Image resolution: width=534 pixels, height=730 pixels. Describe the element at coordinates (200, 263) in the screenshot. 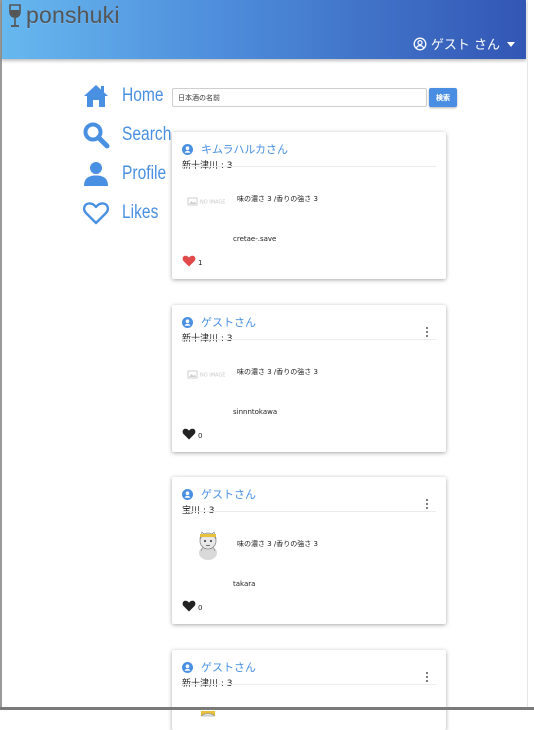

I see `like-count: 1` at that location.